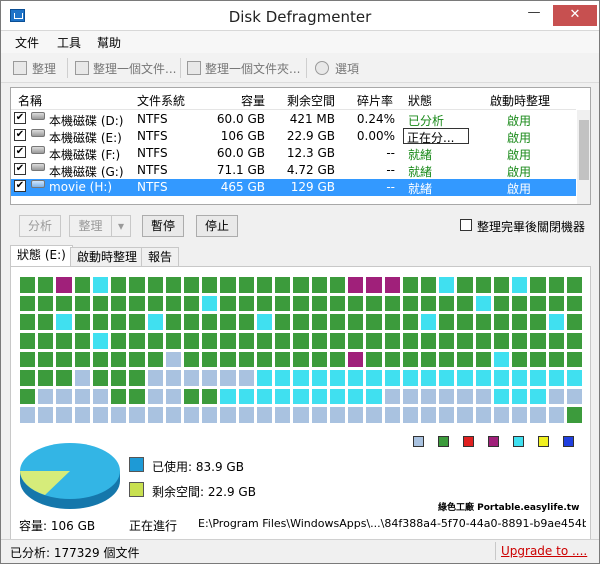  Describe the element at coordinates (30, 100) in the screenshot. I see `column-name: 名稱` at that location.